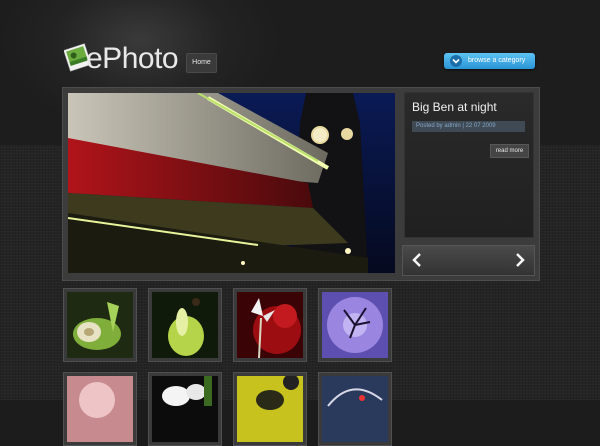 This screenshot has width=600, height=446. What do you see at coordinates (417, 260) in the screenshot?
I see `arrow-left-icon` at bounding box center [417, 260].